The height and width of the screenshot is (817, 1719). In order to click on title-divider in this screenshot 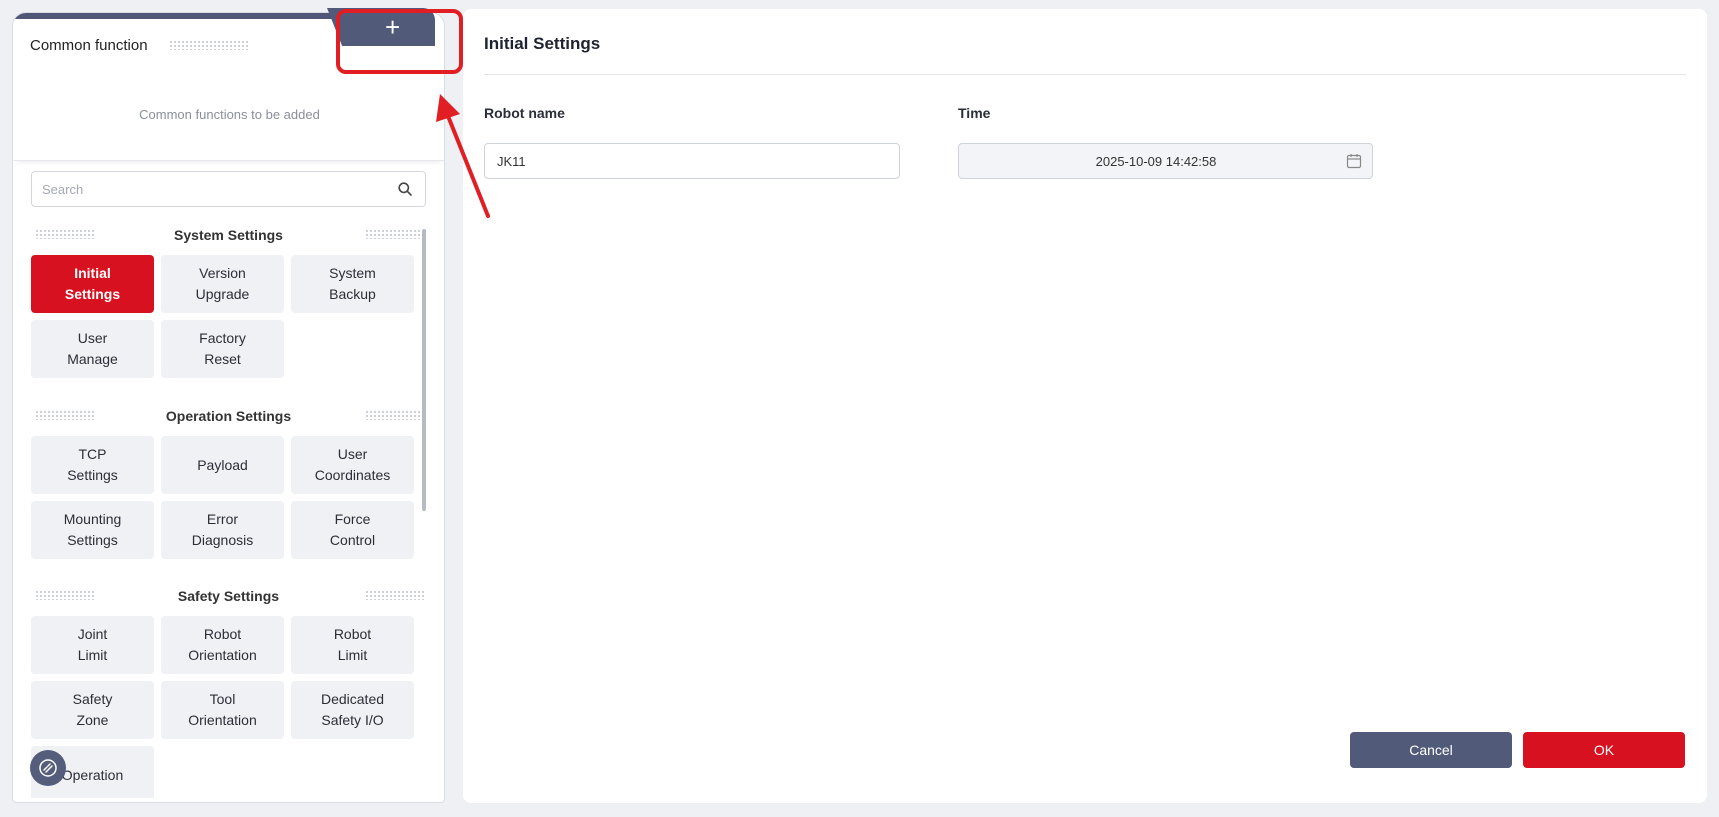, I will do `click(1085, 74)`.